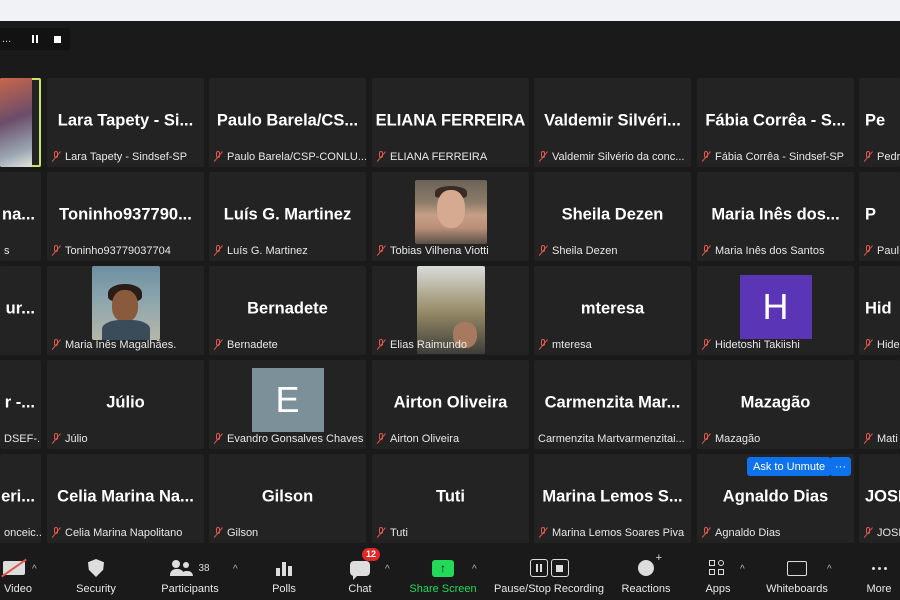 Image resolution: width=900 pixels, height=600 pixels. I want to click on participant-tile: JOSE JOSE LU, so click(879, 498).